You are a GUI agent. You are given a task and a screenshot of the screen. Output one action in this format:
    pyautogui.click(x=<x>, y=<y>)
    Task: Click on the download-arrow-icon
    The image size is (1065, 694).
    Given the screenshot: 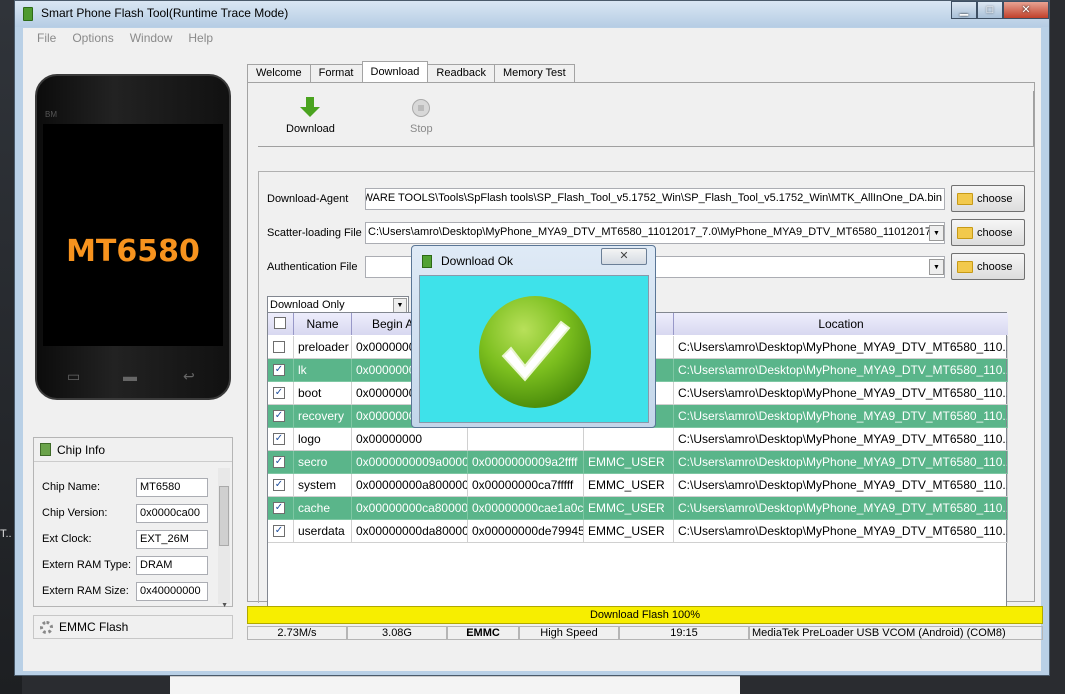 What is the action you would take?
    pyautogui.click(x=310, y=108)
    